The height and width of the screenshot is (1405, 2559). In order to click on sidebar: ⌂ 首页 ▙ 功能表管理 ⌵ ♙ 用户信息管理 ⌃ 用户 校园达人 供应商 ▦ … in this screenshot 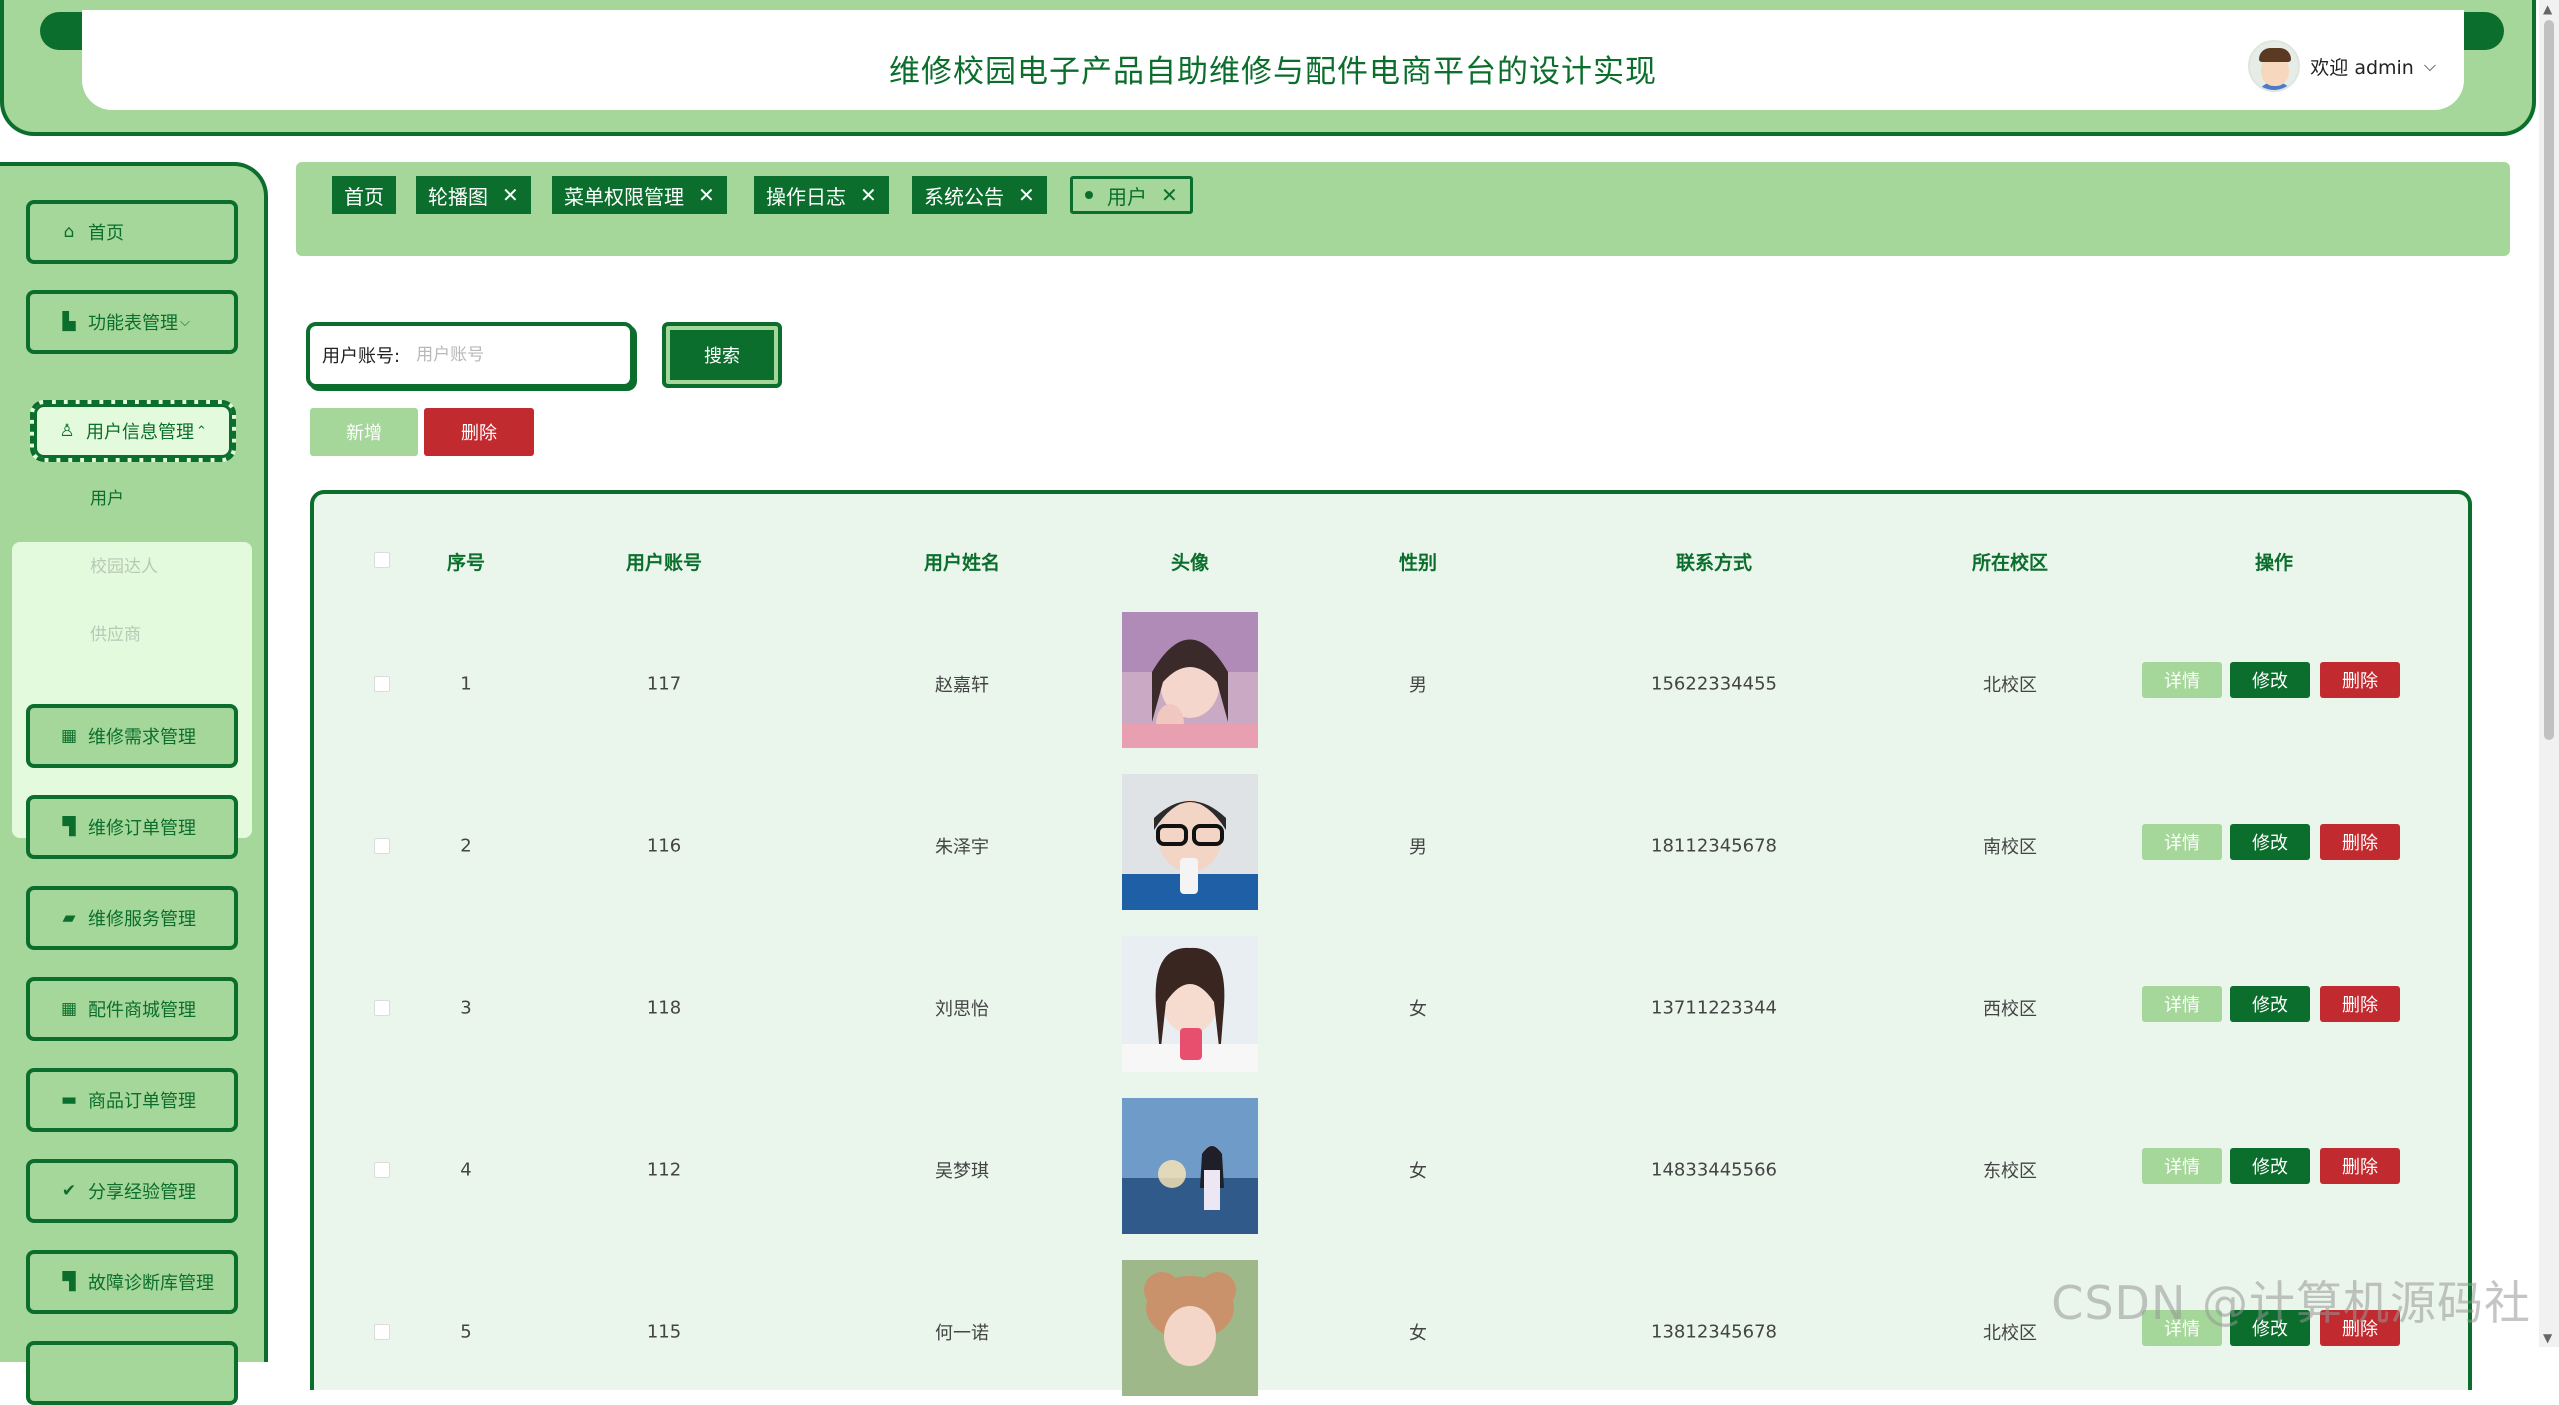, I will do `click(134, 762)`.